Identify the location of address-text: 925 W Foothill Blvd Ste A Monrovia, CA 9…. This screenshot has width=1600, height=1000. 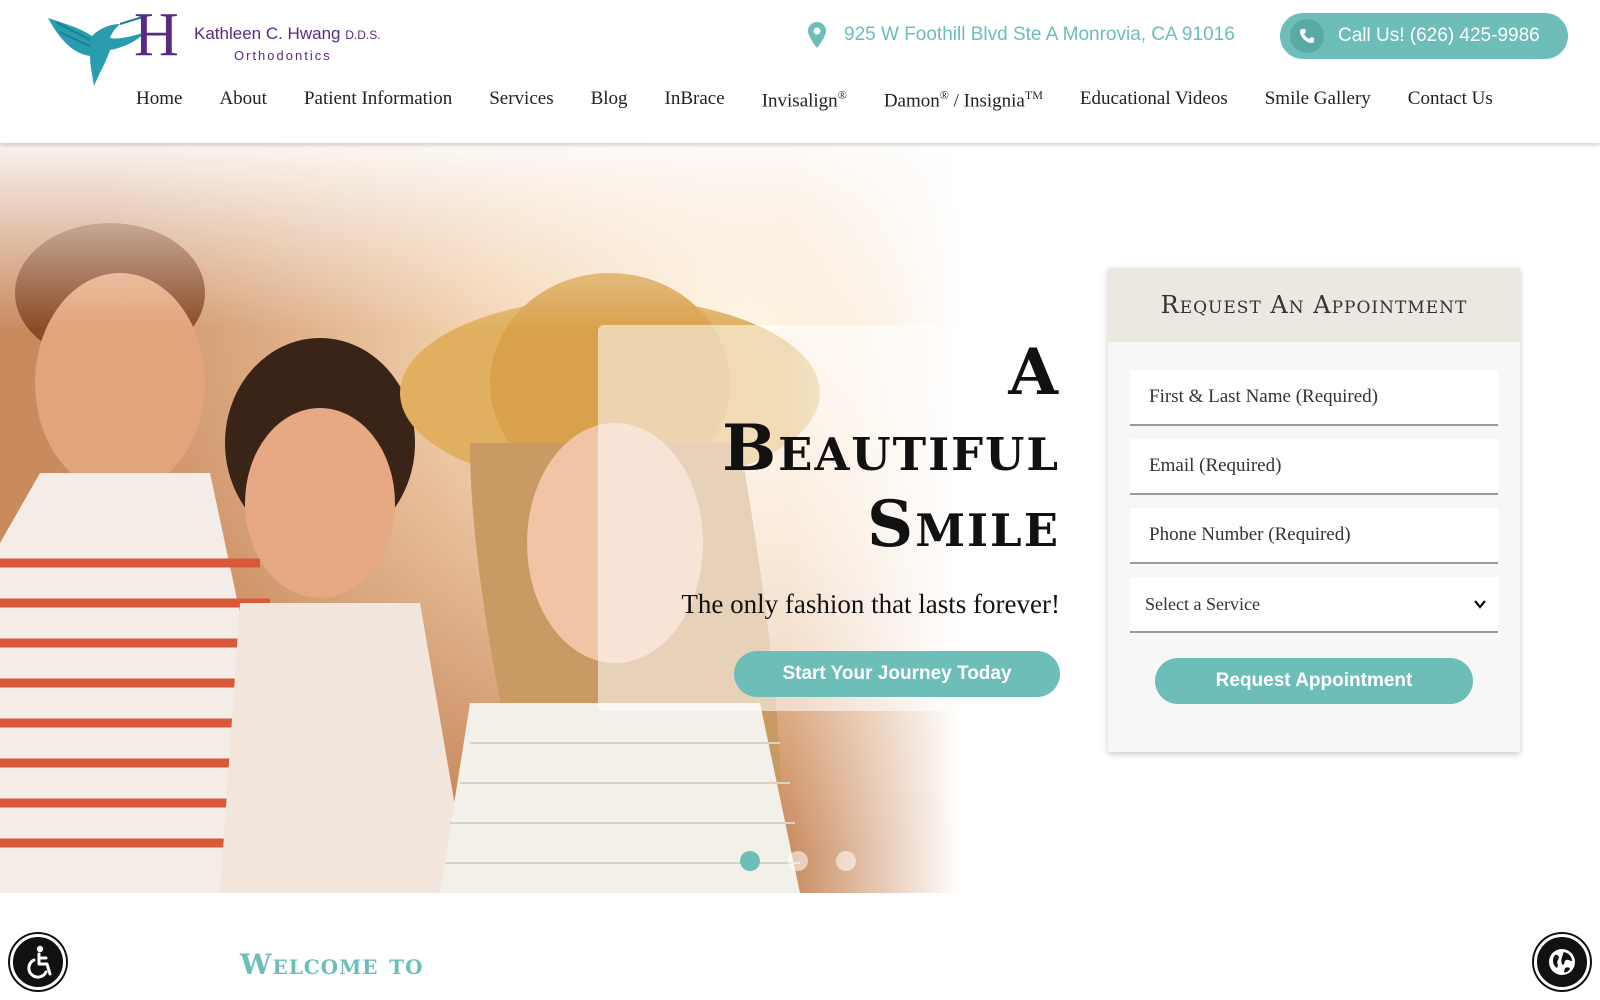
(1039, 34).